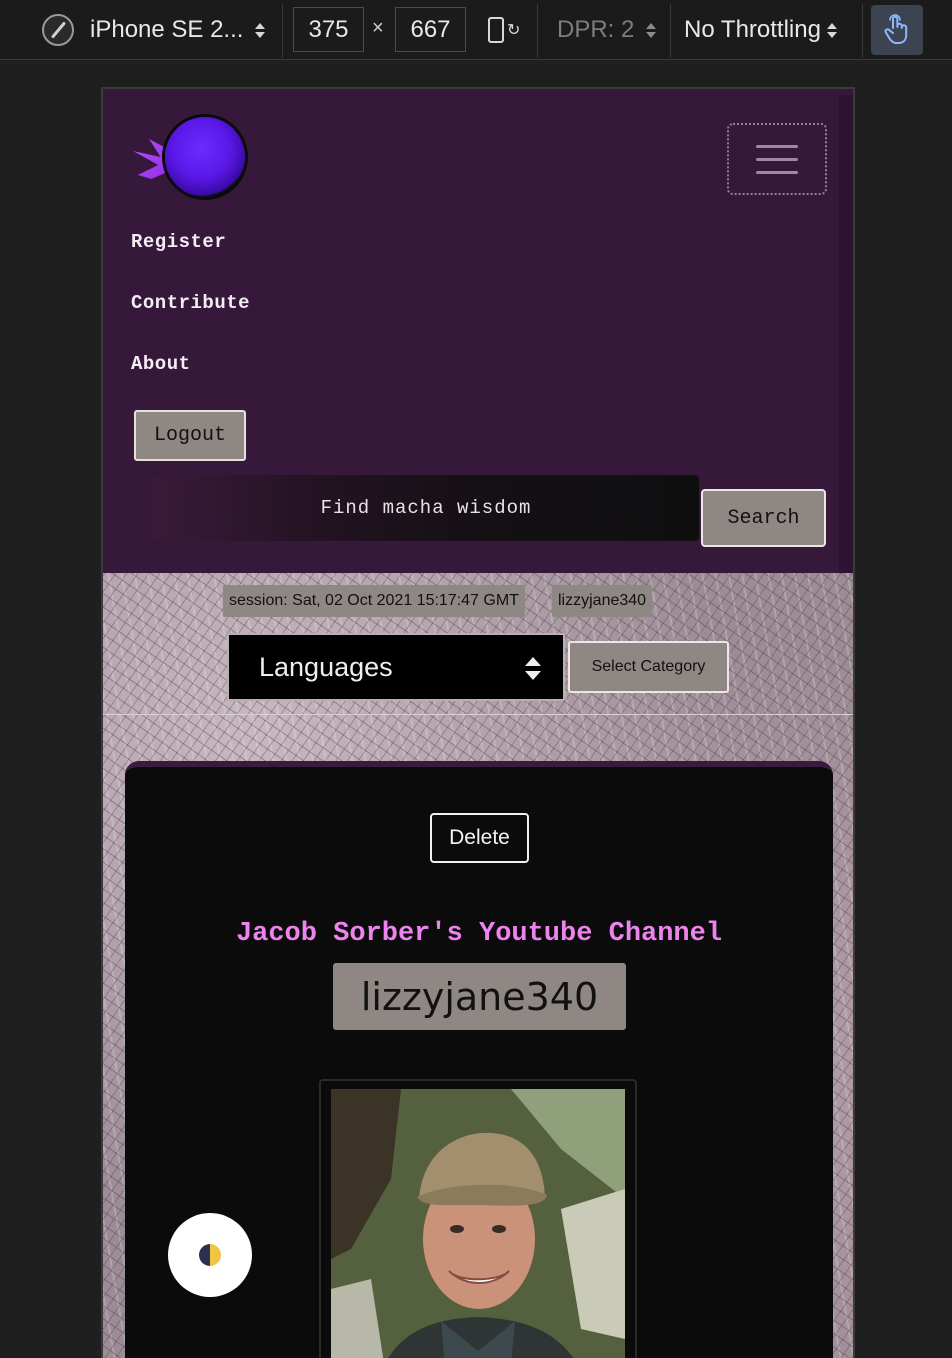 Image resolution: width=952 pixels, height=1358 pixels. I want to click on nav-link-about: About, so click(161, 364).